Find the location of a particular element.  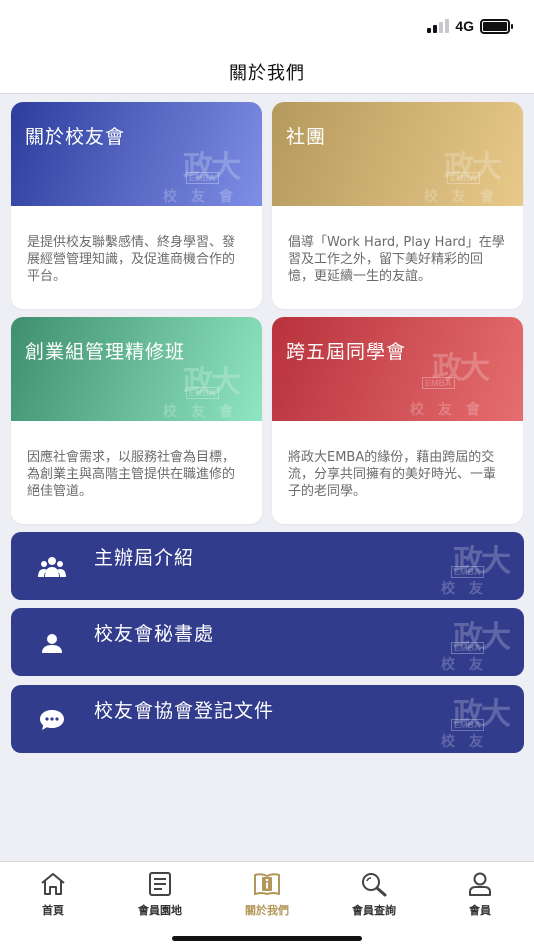

card-header: 創業組管理精修班 政大 EMBA 校友會 is located at coordinates (136, 369).